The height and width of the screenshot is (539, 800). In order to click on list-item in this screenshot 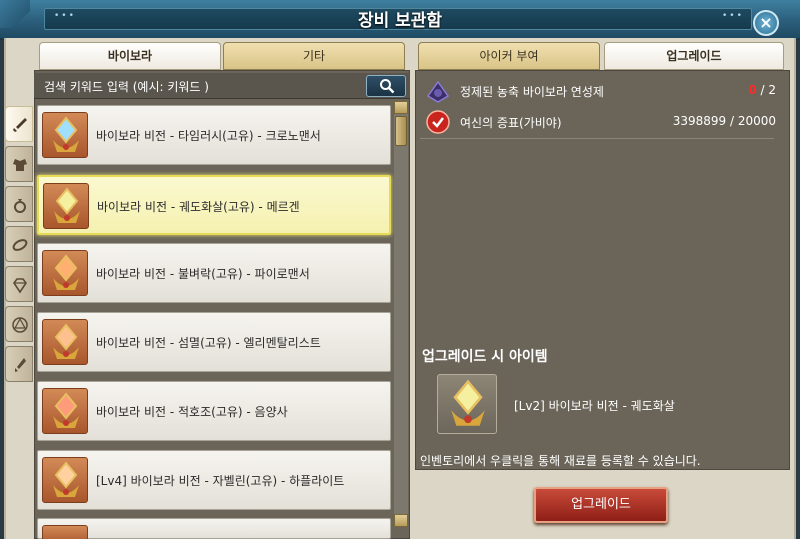, I will do `click(214, 528)`.